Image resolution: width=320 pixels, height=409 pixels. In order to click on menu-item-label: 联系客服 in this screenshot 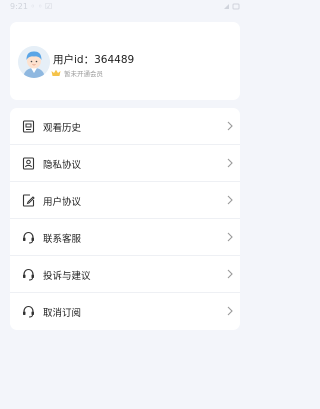, I will do `click(62, 239)`.